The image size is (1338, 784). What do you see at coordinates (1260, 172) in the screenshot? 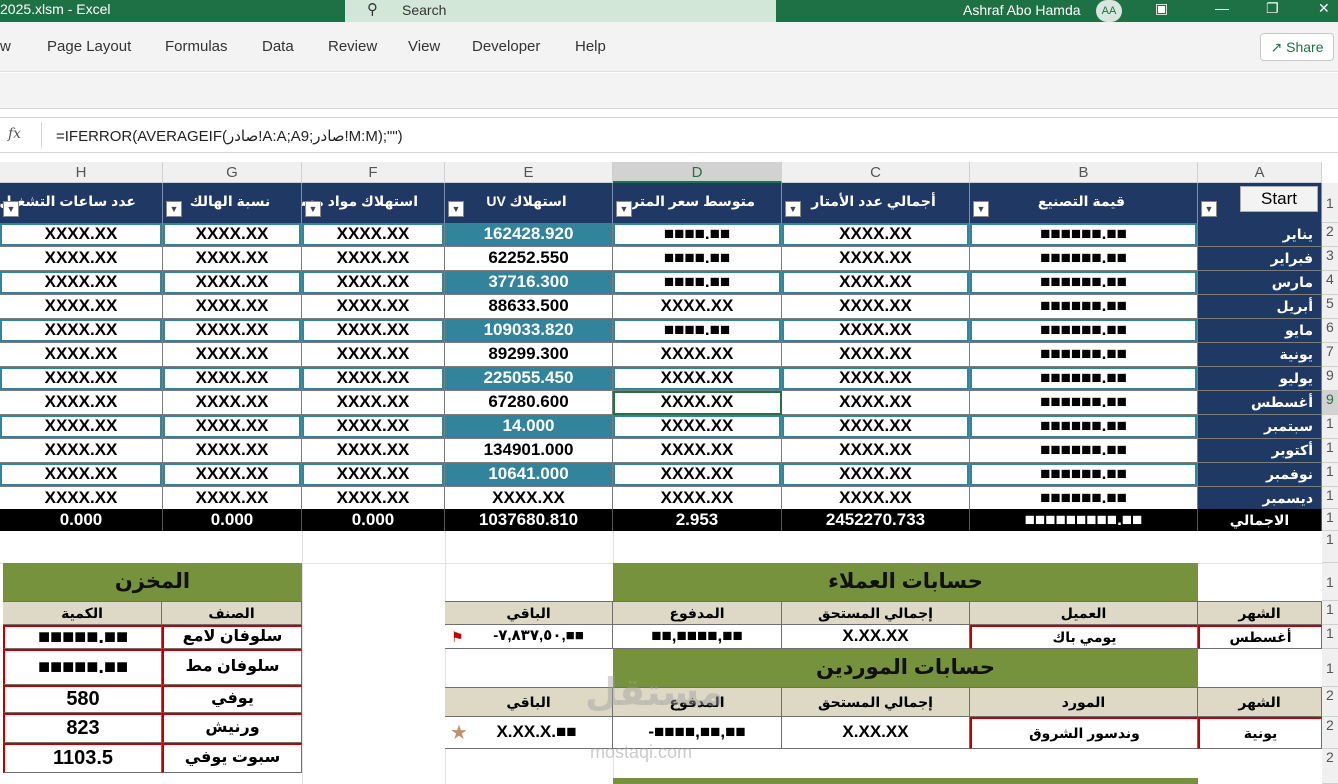
I see `column-header-a: A` at bounding box center [1260, 172].